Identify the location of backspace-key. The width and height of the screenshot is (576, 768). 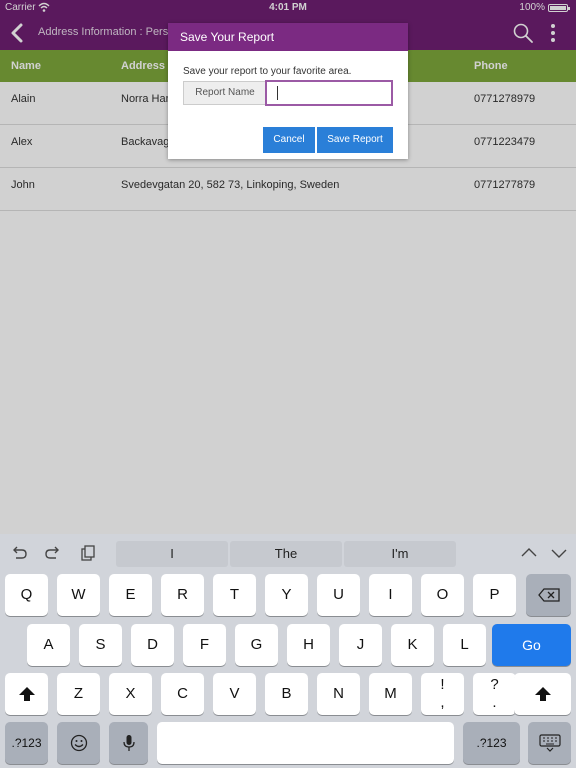
(548, 595).